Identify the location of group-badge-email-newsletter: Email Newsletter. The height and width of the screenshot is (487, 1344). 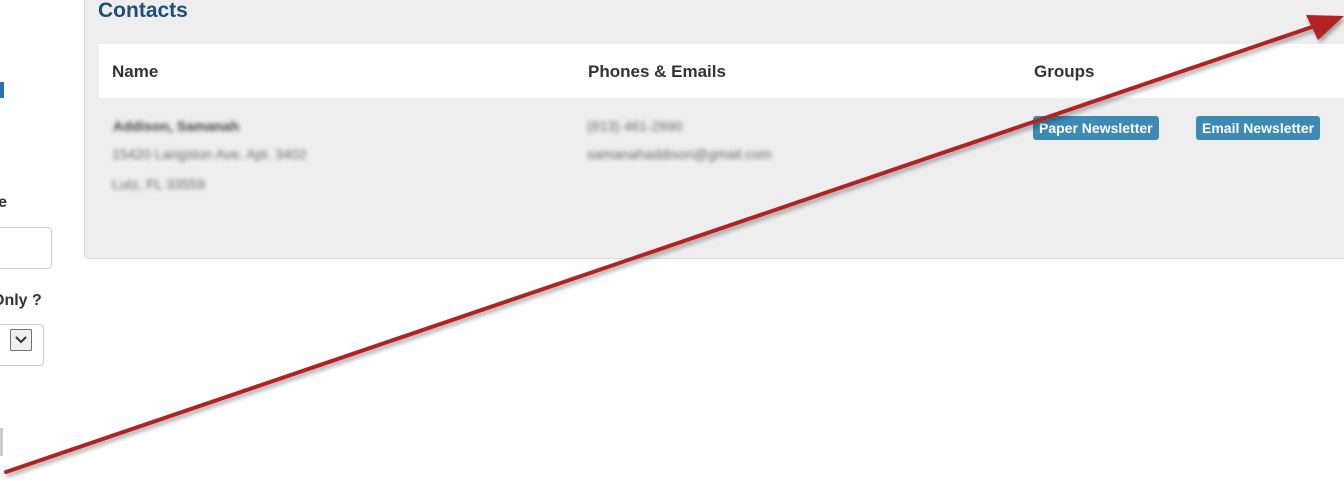
(1258, 128).